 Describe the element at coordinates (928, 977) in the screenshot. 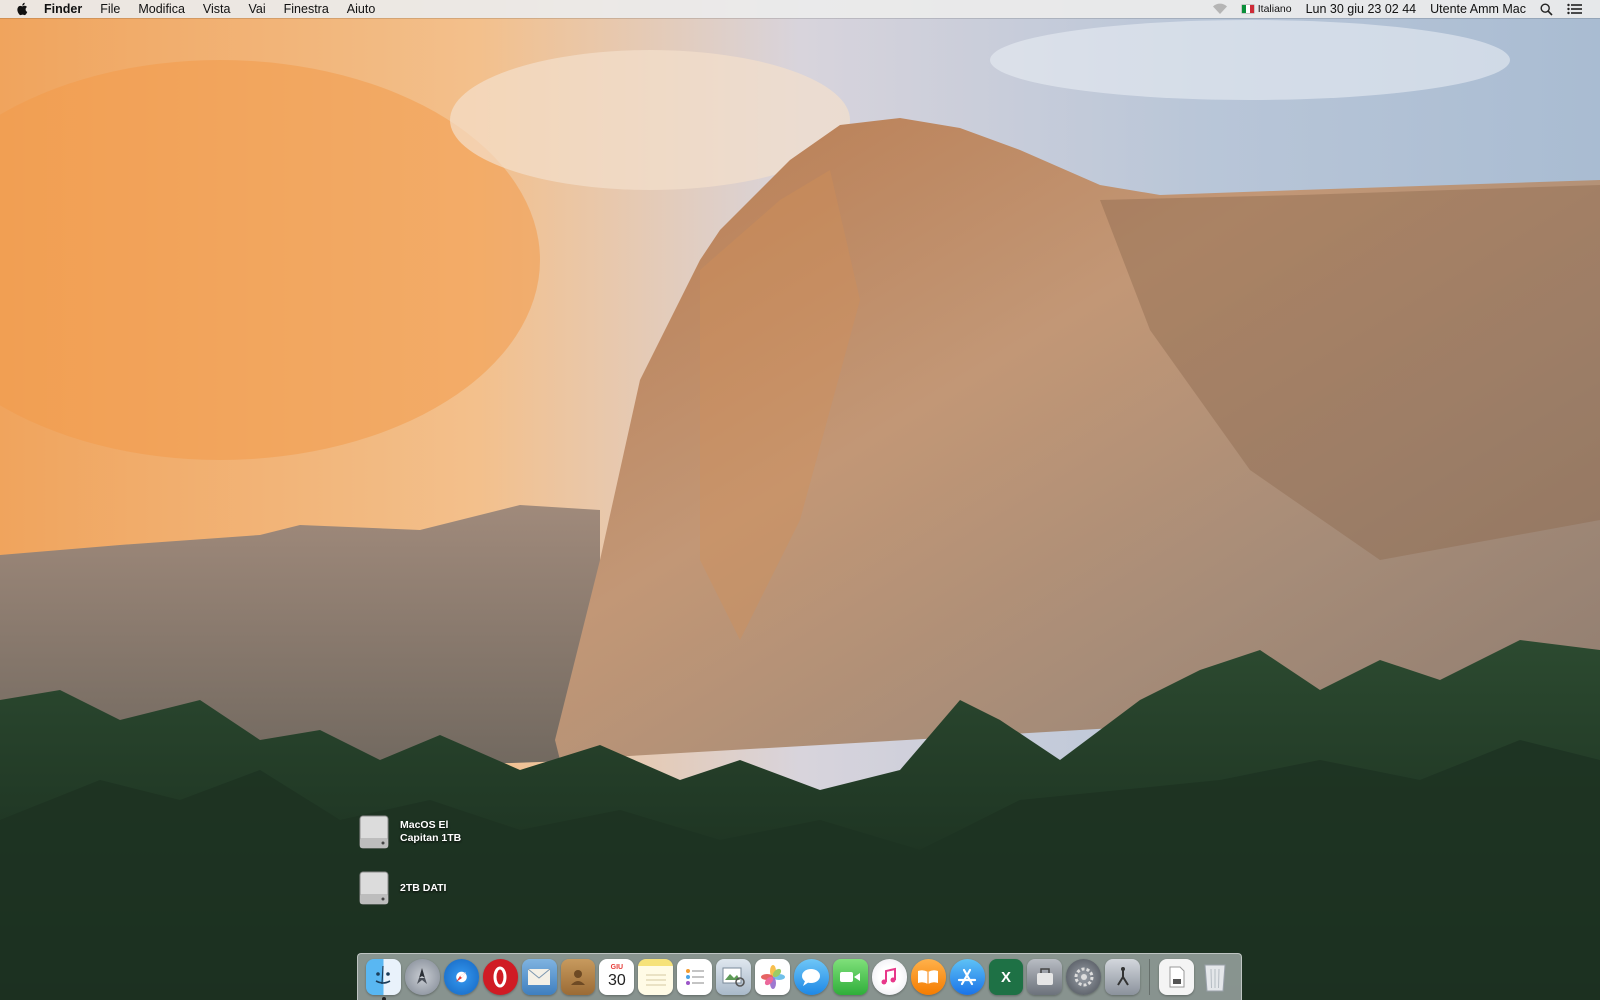

I see `ibooks-icon` at that location.